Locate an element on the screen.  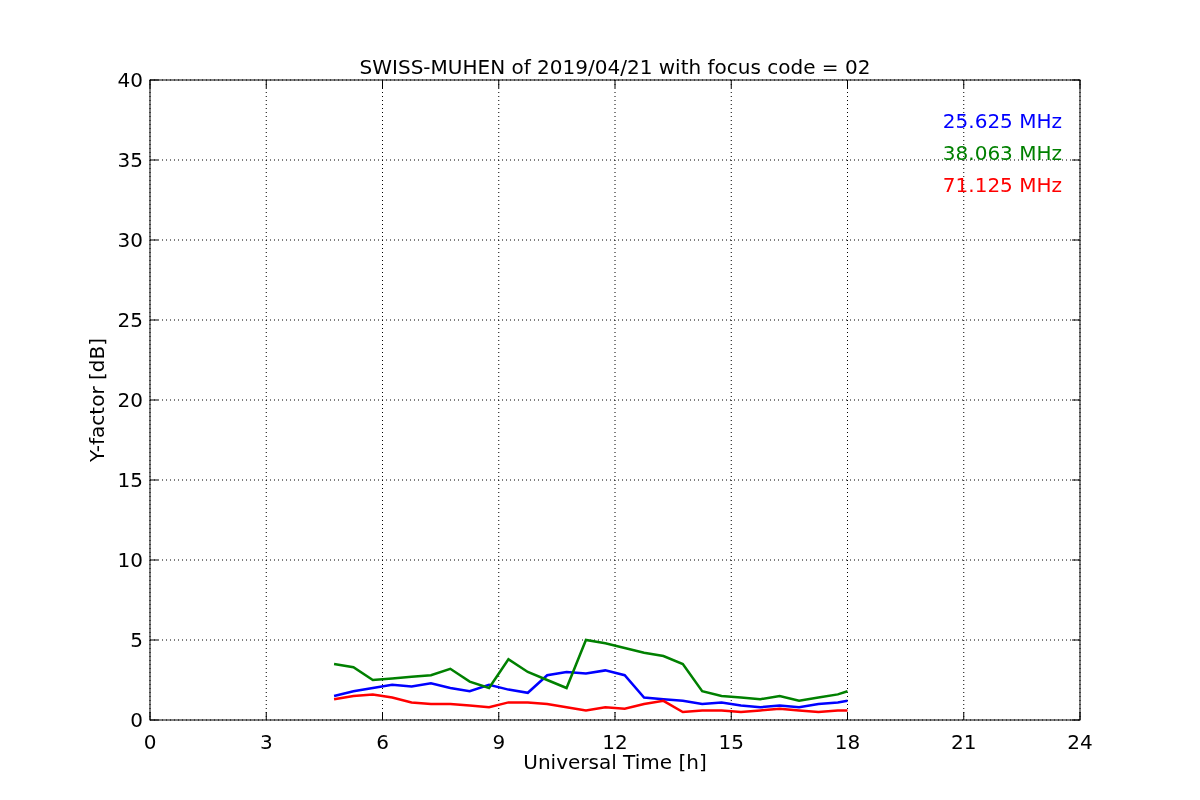
y-tick-label: 0 is located at coordinates (136, 720).